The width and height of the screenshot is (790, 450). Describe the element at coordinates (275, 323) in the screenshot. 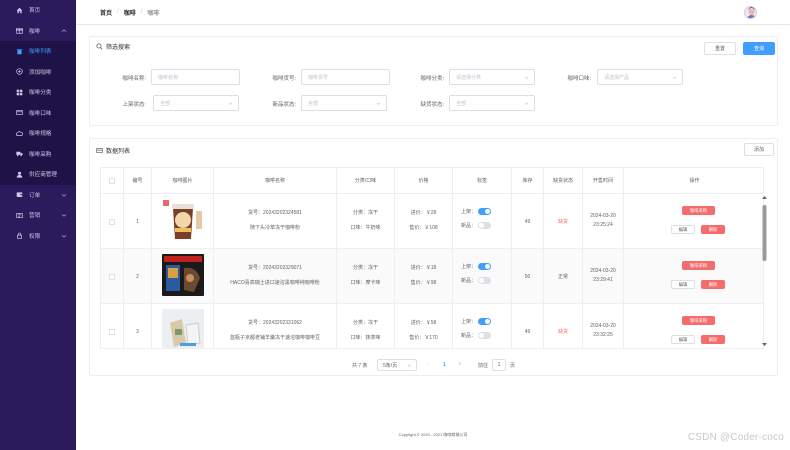

I see `sku-text: 货号：20243202331062` at that location.